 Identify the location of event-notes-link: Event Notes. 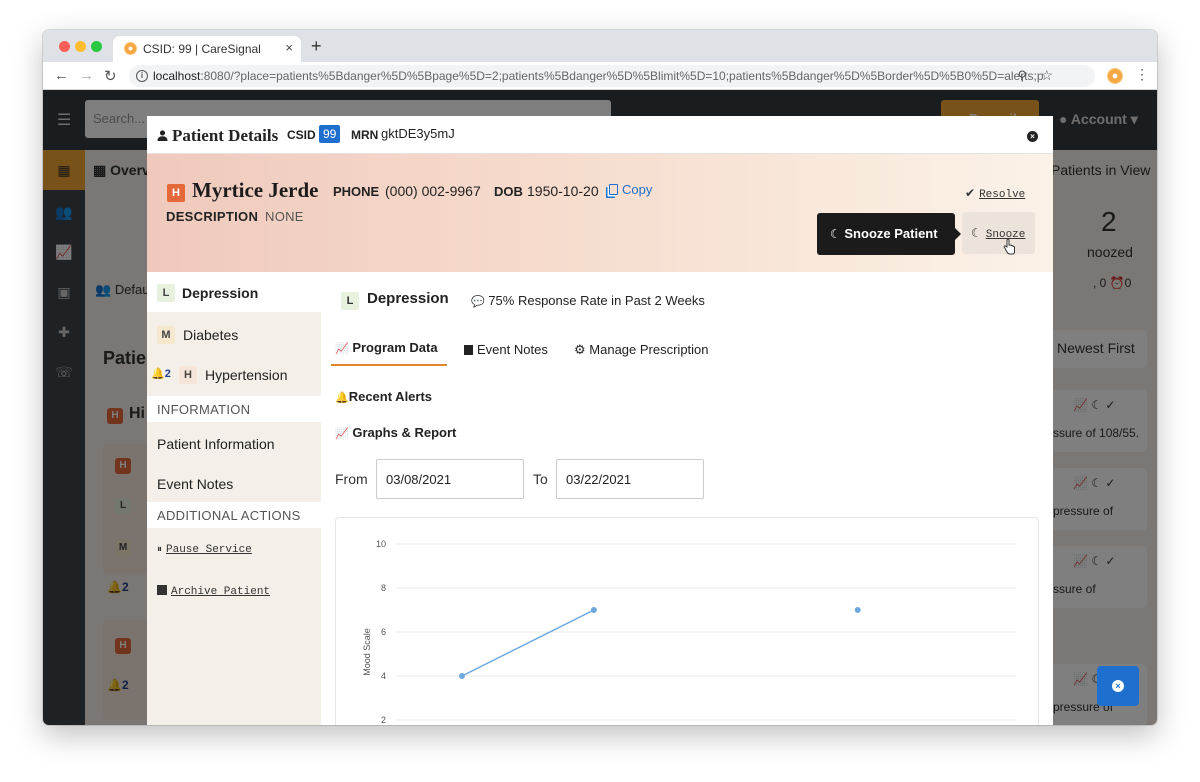
(195, 484).